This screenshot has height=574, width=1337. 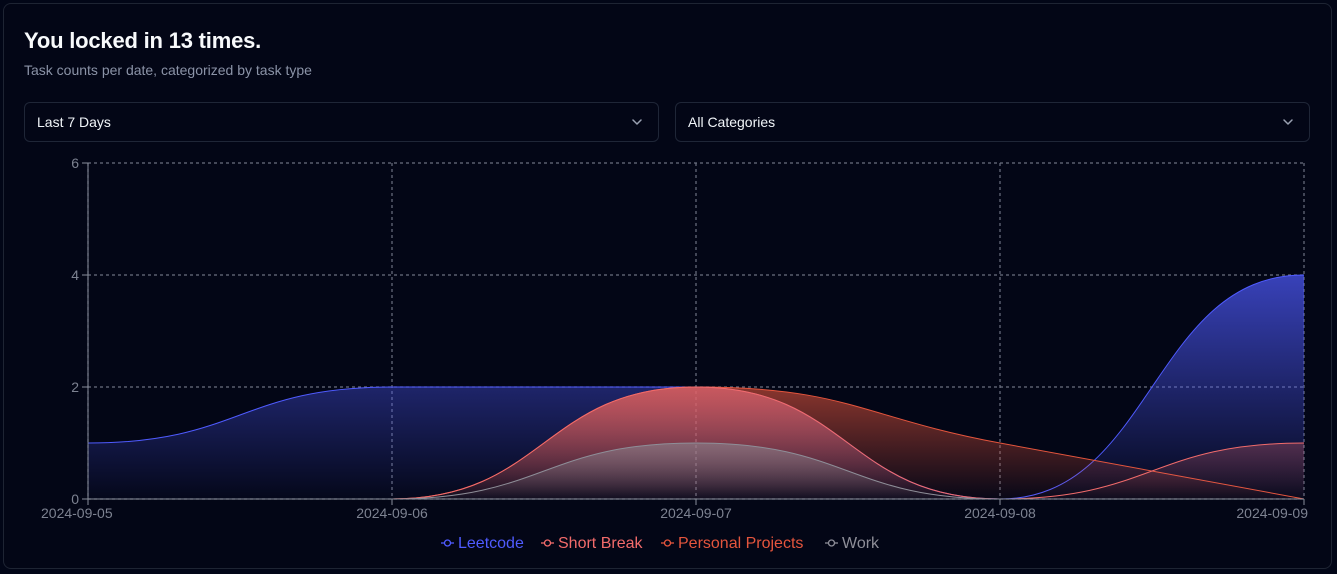 What do you see at coordinates (660, 543) in the screenshot?
I see `chart-legend: Leetcode Short Break Personal Projects Work` at bounding box center [660, 543].